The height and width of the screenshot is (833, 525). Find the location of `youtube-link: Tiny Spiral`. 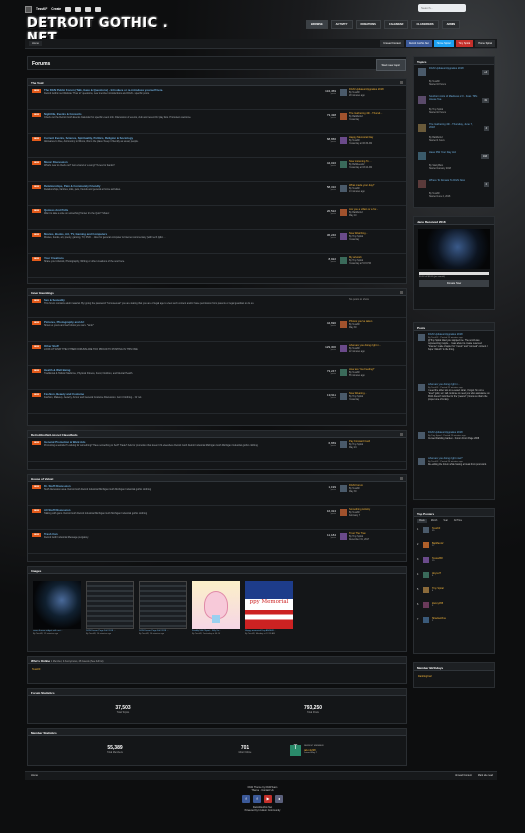

youtube-link: Tiny Spiral is located at coordinates (464, 43).